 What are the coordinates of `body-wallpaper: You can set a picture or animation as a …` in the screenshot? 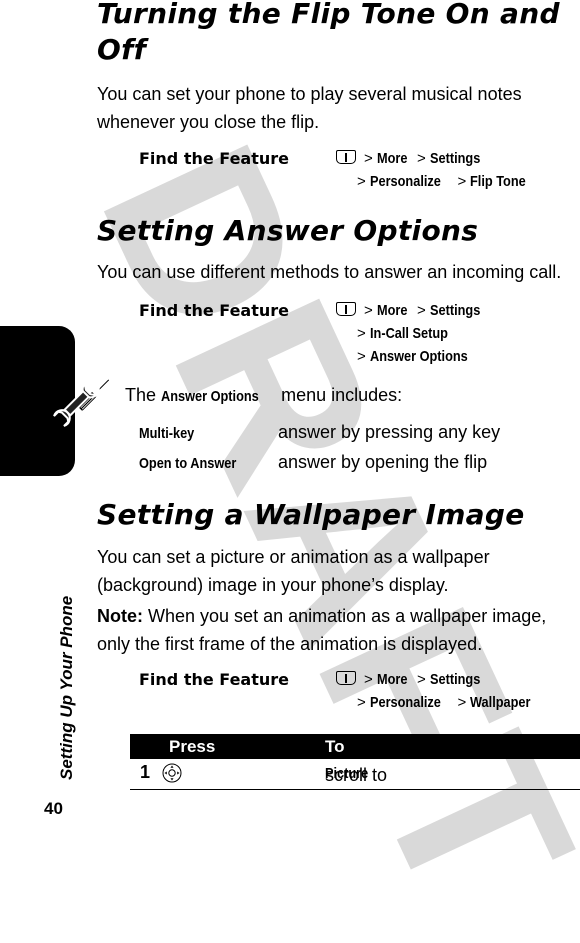 It's located at (293, 571).